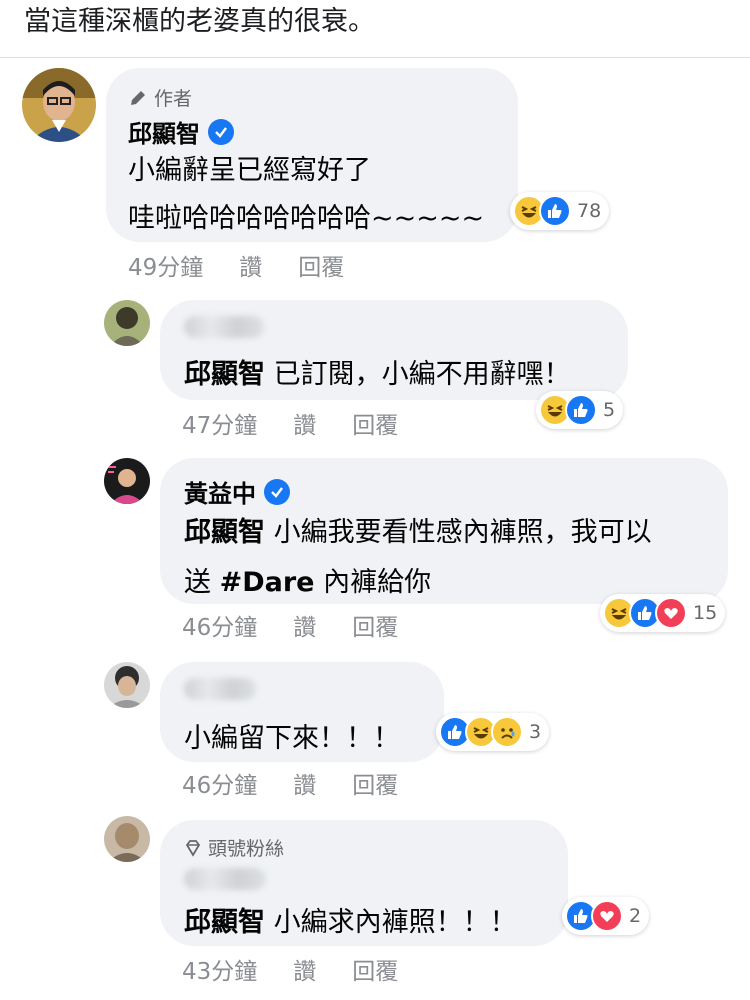  What do you see at coordinates (267, 582) in the screenshot?
I see `hashtag-link: #Dare` at bounding box center [267, 582].